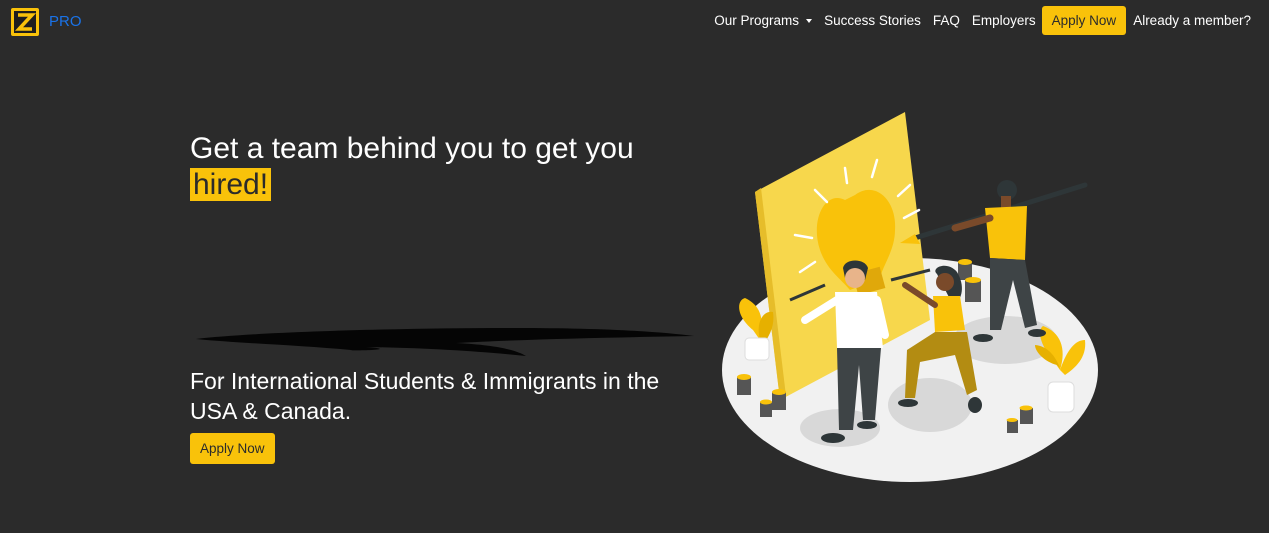  What do you see at coordinates (1004, 20) in the screenshot?
I see `nav-employers: Employers` at bounding box center [1004, 20].